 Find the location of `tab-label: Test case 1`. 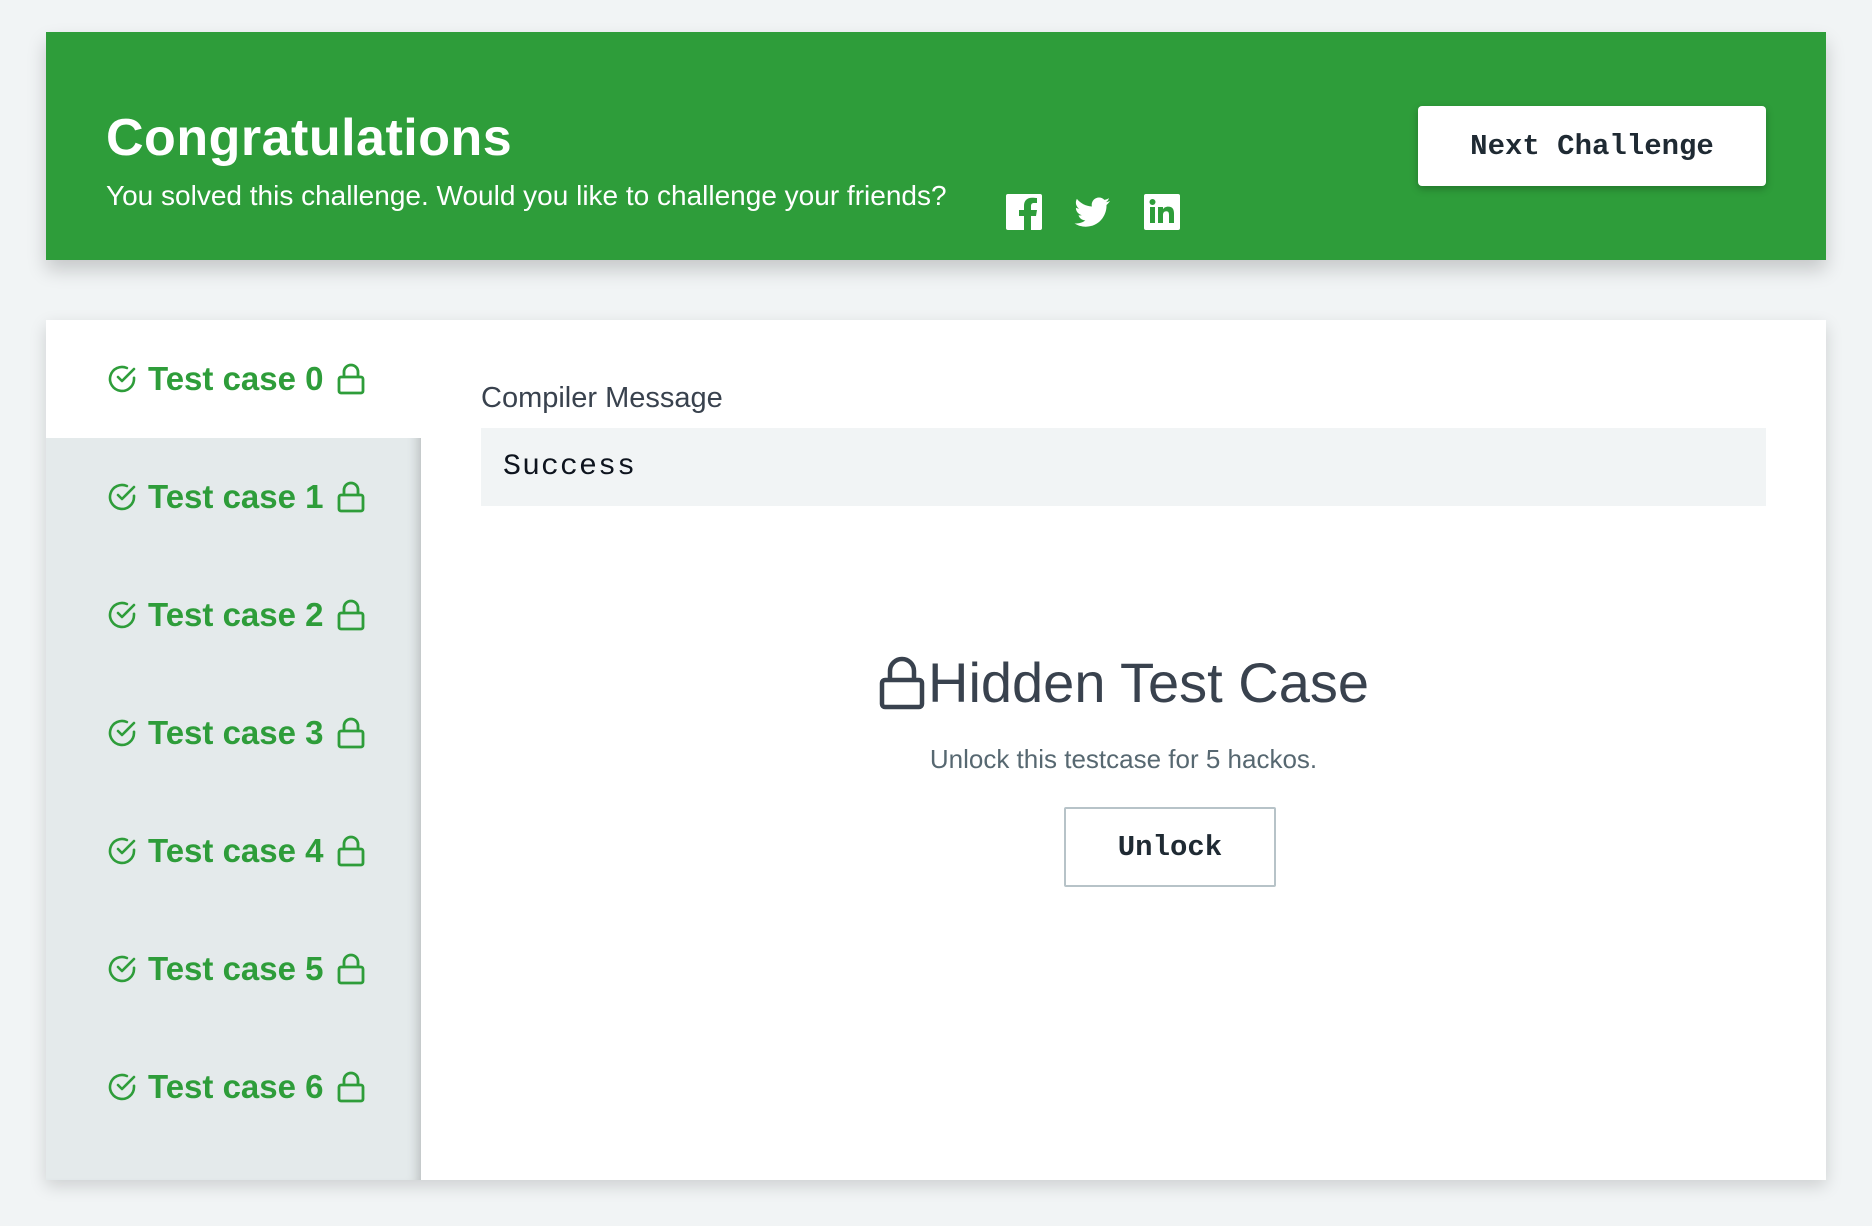

tab-label: Test case 1 is located at coordinates (236, 496).